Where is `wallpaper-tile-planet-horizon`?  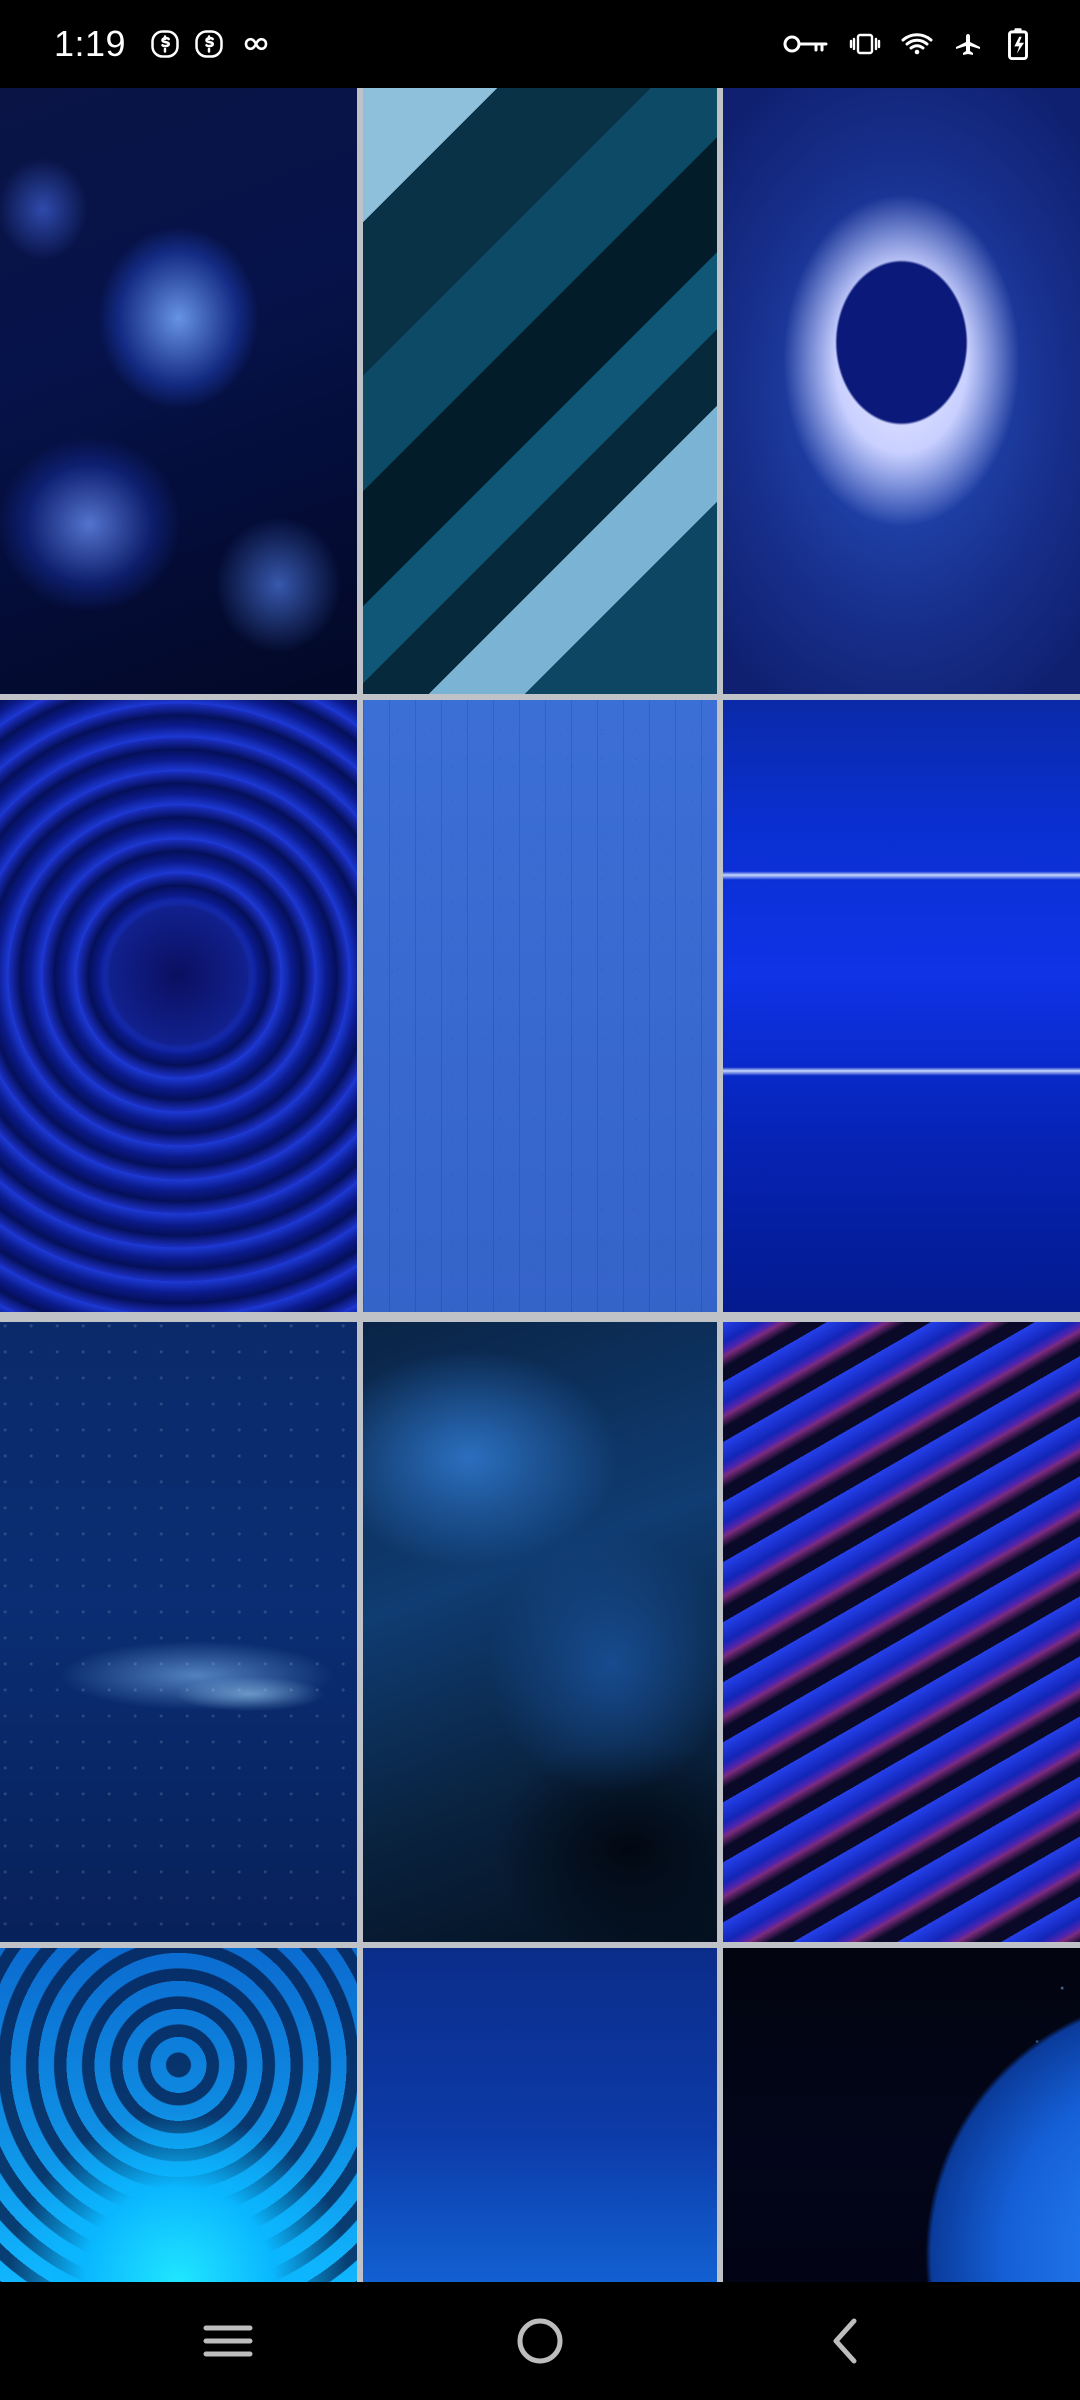 wallpaper-tile-planet-horizon is located at coordinates (901, 2115).